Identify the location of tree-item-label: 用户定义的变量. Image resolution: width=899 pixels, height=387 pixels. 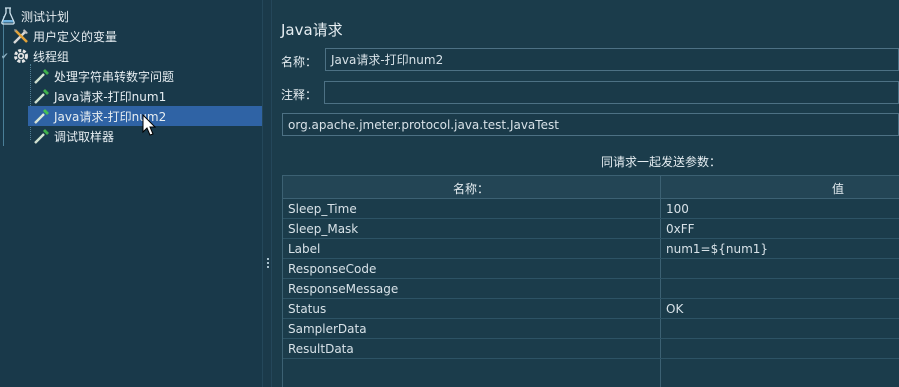
(75, 36).